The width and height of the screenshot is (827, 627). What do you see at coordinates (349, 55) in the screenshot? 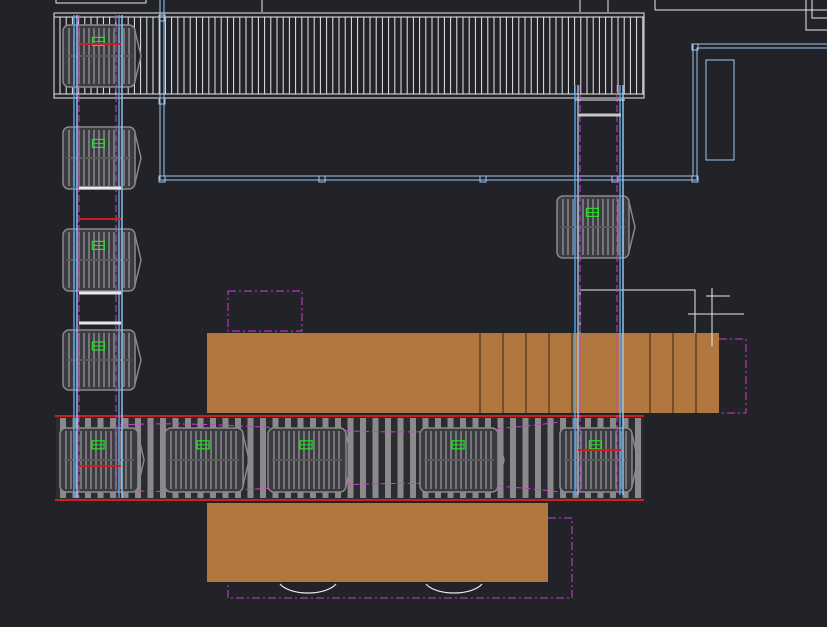
I see `top-roller-conveyor` at bounding box center [349, 55].